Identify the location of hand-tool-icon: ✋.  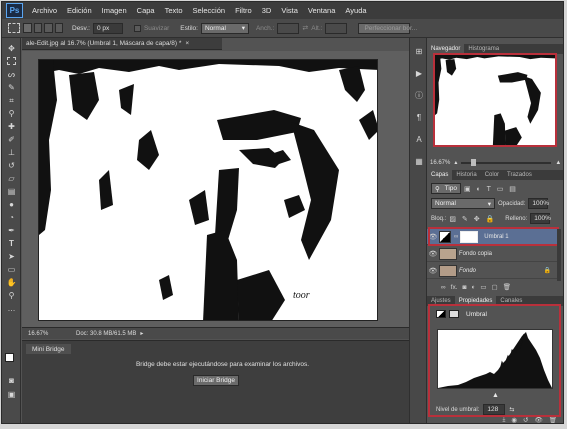
(11, 283).